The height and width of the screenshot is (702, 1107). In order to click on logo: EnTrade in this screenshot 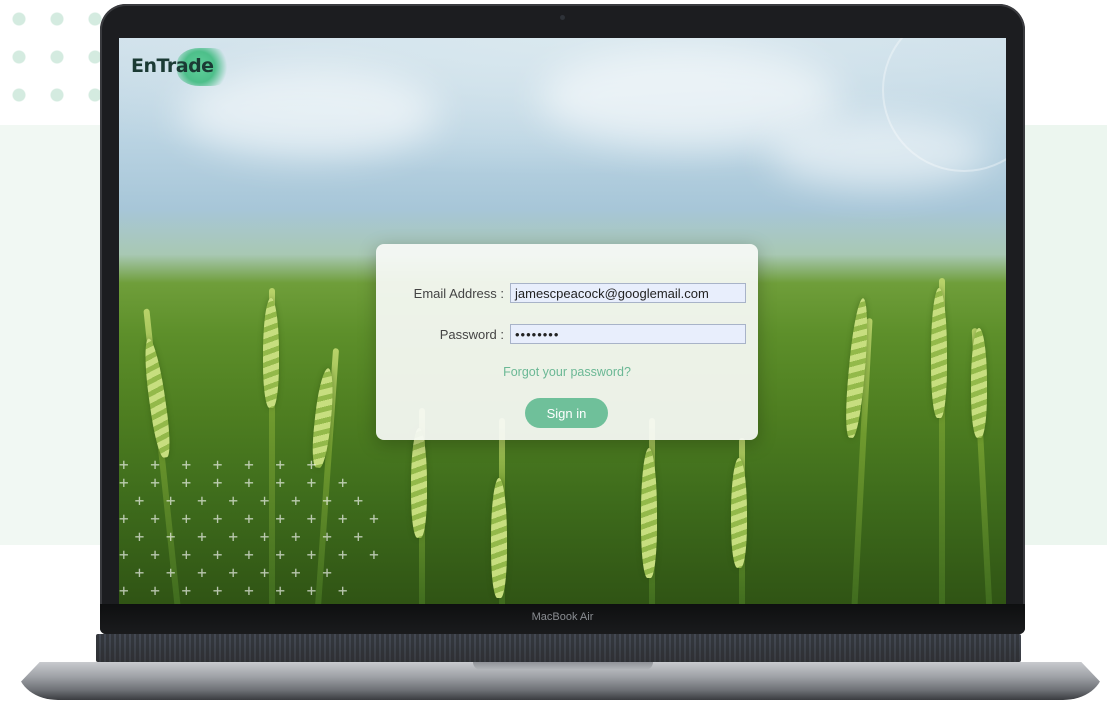, I will do `click(182, 67)`.